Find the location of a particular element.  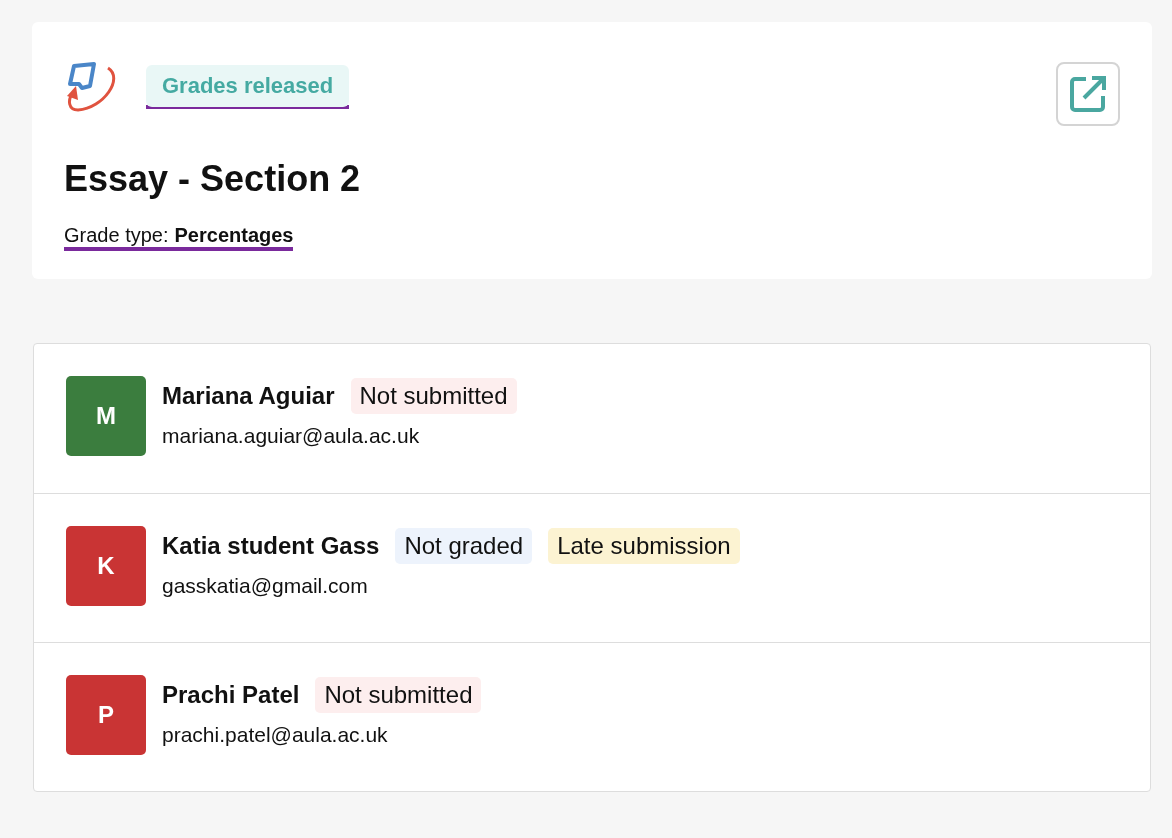

grade-type-value: Percentages is located at coordinates (234, 235).